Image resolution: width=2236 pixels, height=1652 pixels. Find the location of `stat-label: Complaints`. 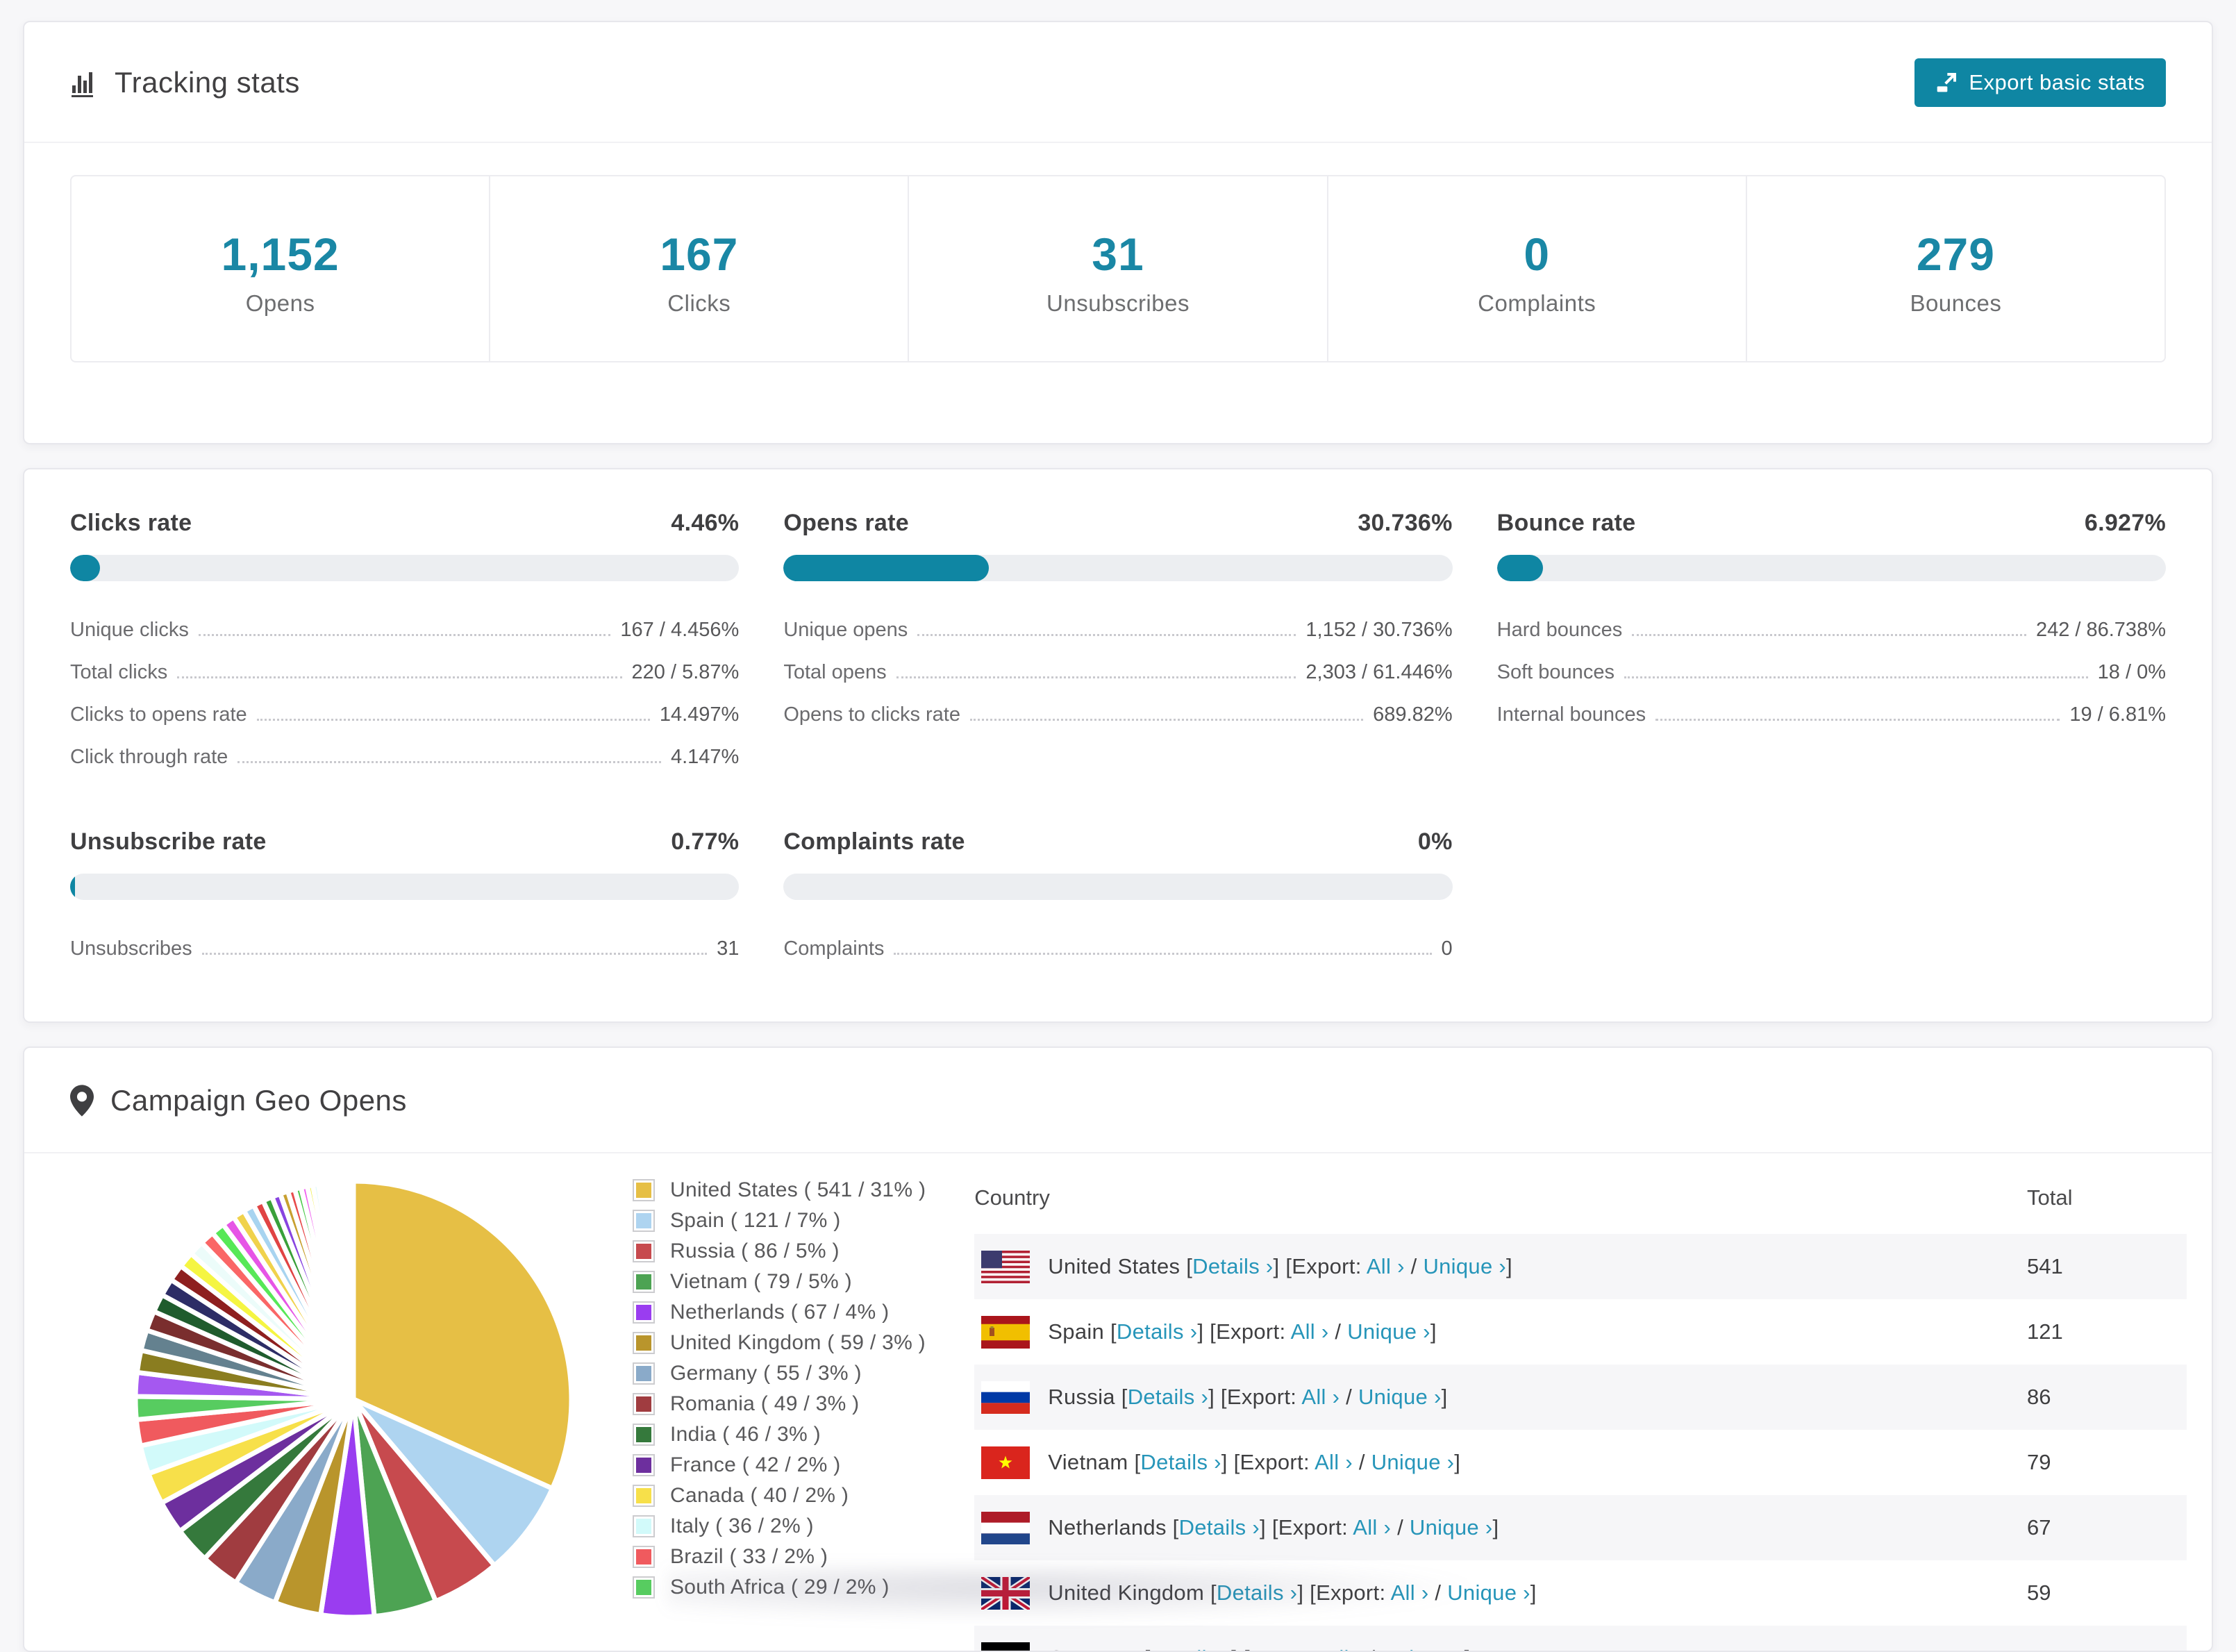

stat-label: Complaints is located at coordinates (1537, 303).